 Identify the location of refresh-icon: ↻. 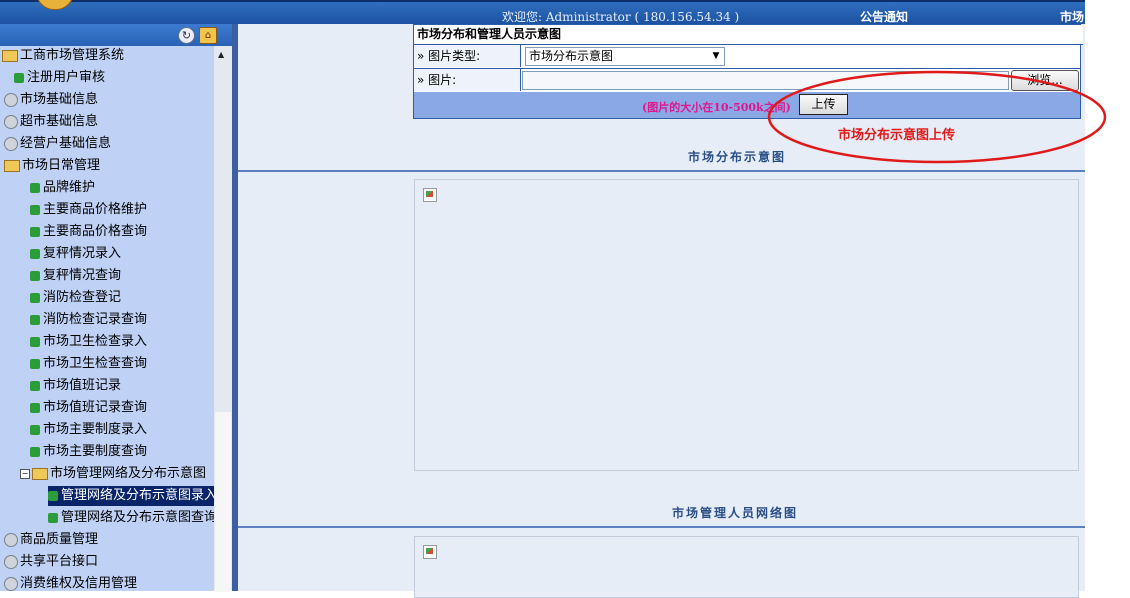
(186, 35).